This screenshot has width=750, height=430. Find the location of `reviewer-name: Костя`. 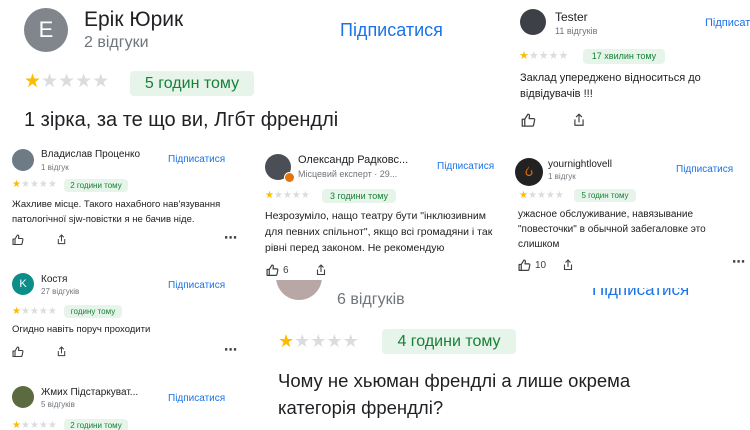

reviewer-name: Костя is located at coordinates (54, 279).